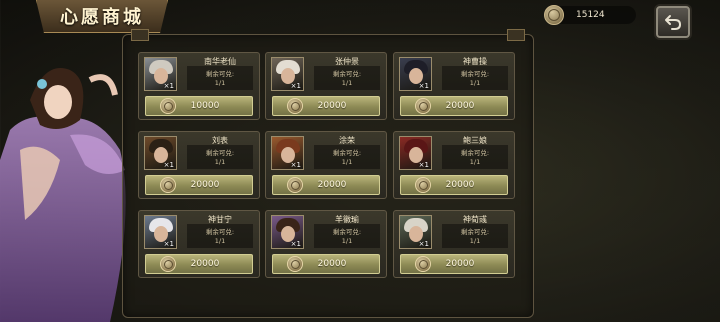  I want to click on back-arrow-icon, so click(673, 22).